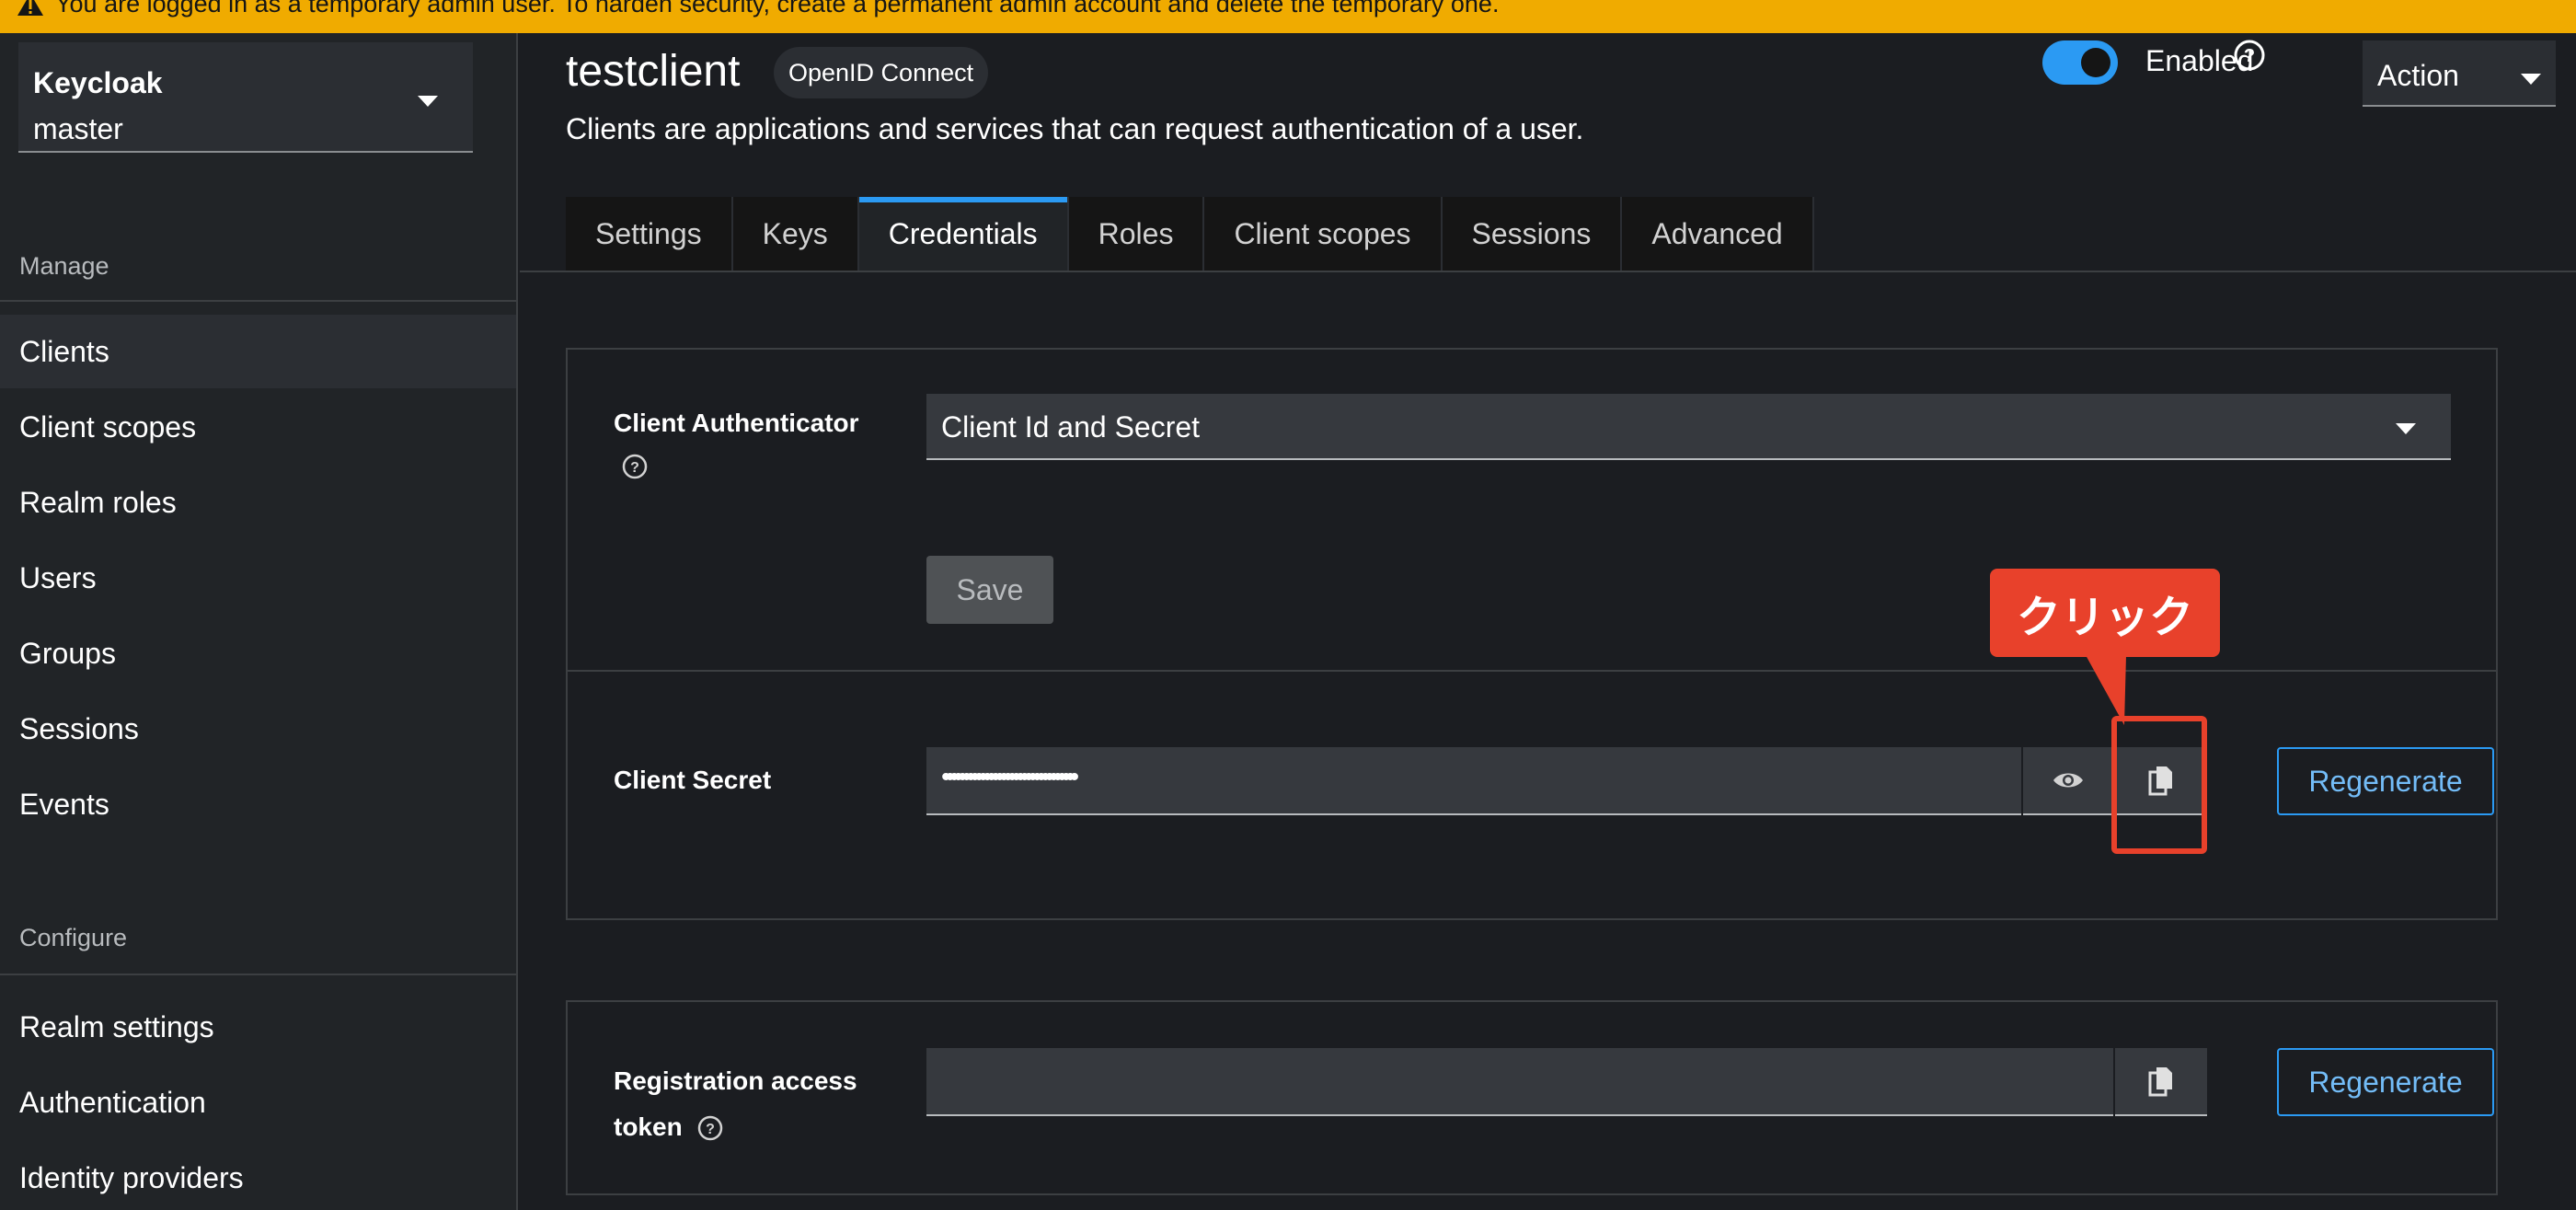 This screenshot has height=1210, width=2576. I want to click on copy-highlight-box, so click(2159, 785).